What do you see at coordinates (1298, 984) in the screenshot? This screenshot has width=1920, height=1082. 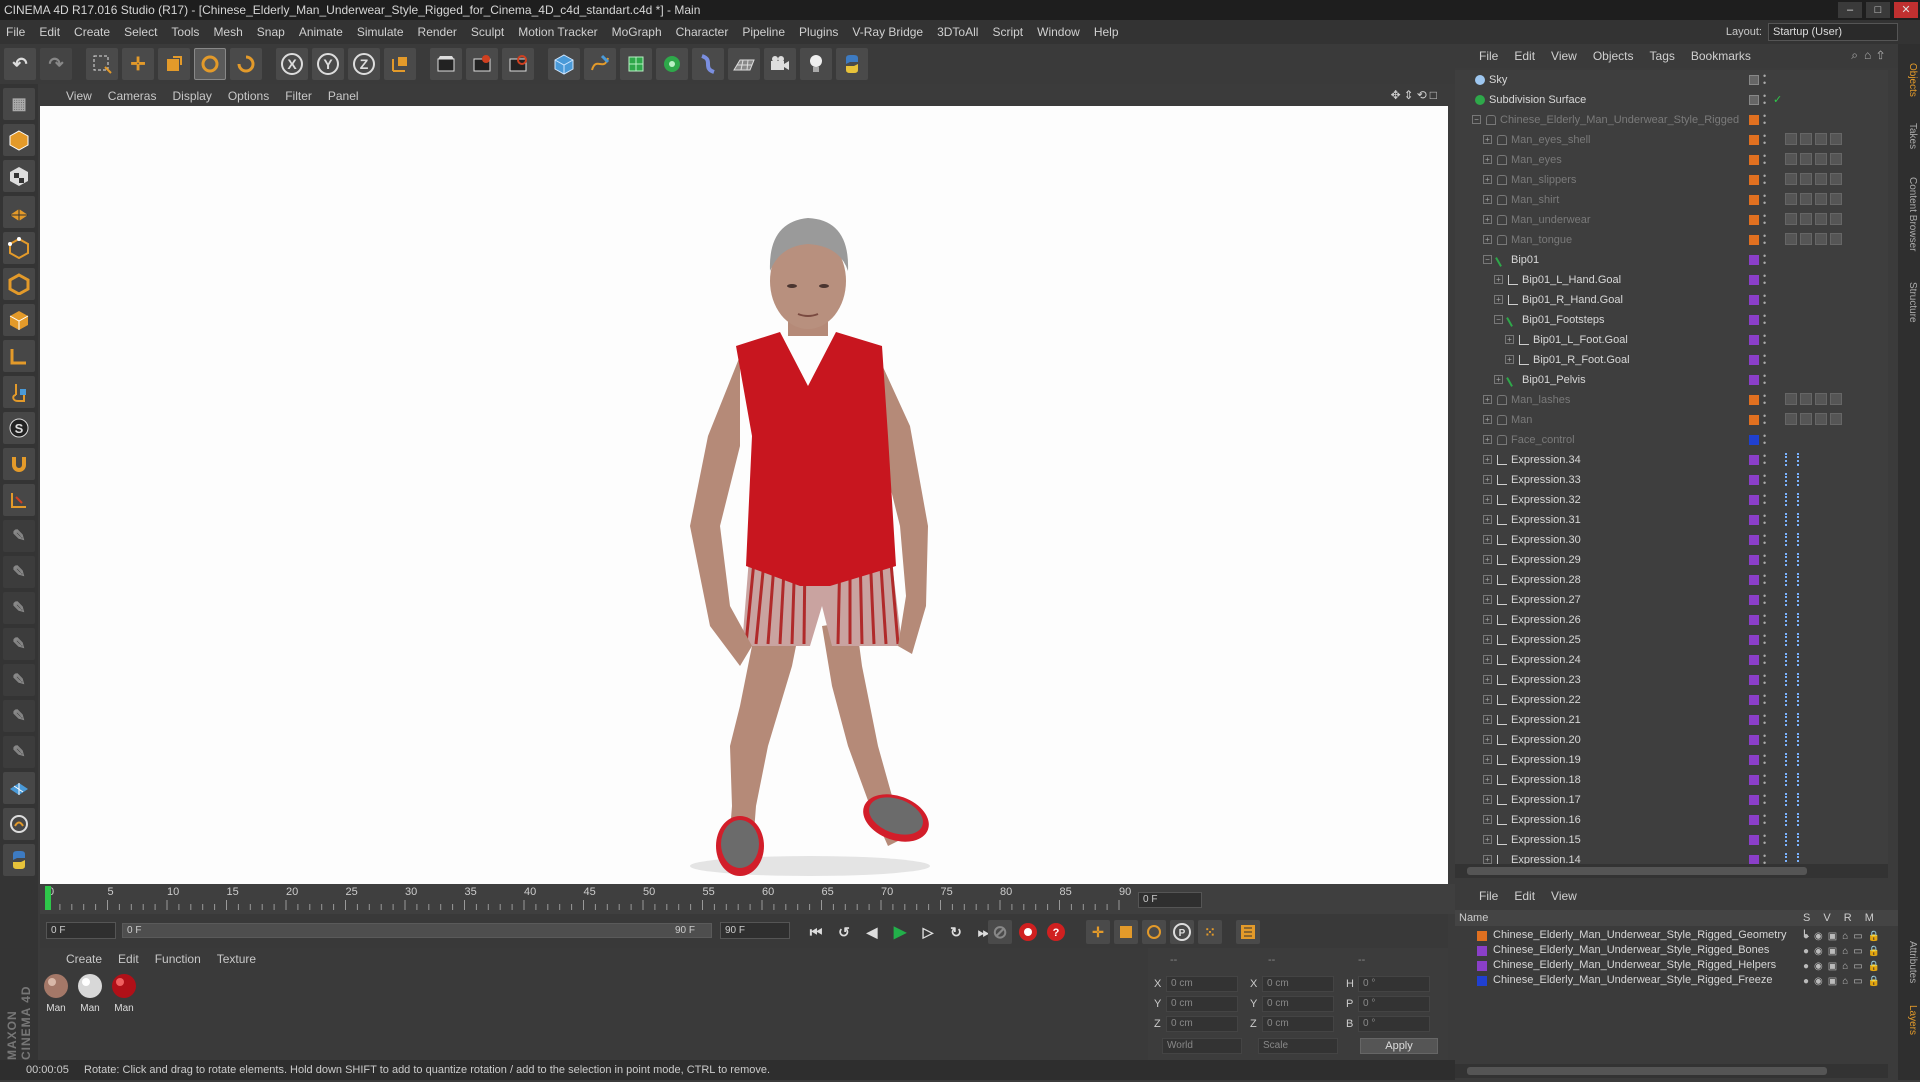 I see `size-x-field: 0 cm` at bounding box center [1298, 984].